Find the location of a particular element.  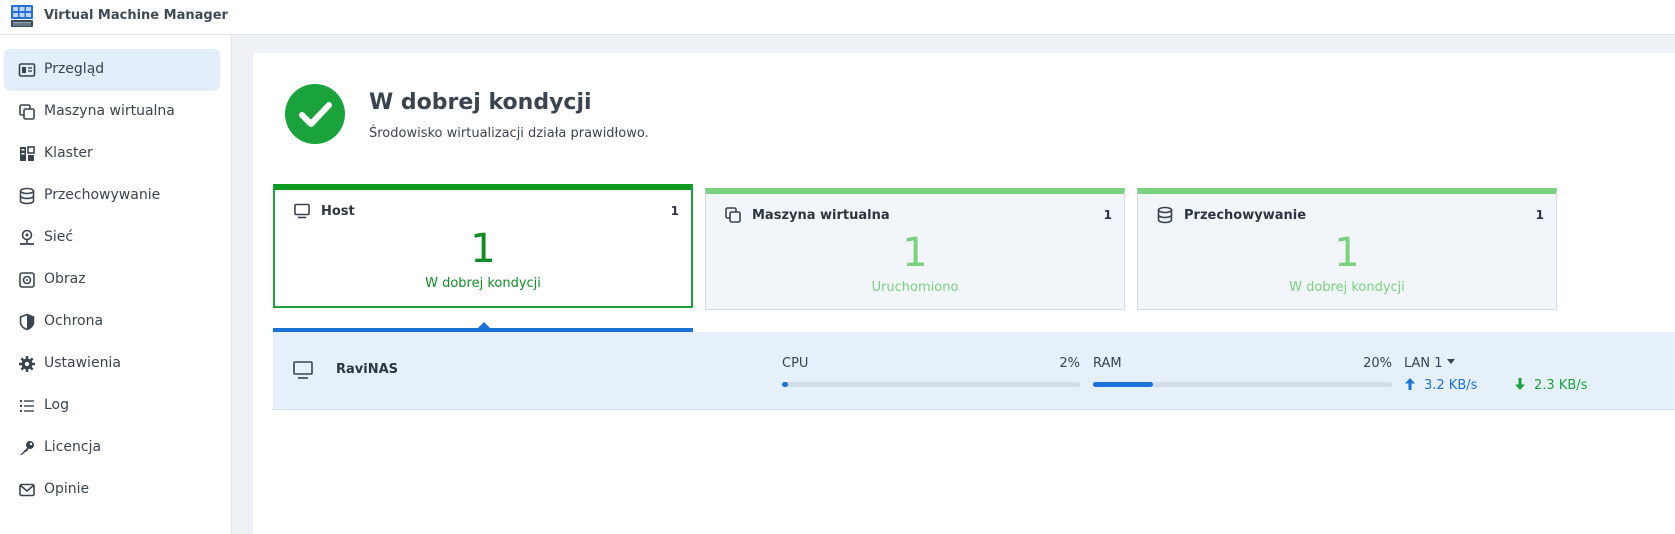

shield-icon is located at coordinates (27, 322).